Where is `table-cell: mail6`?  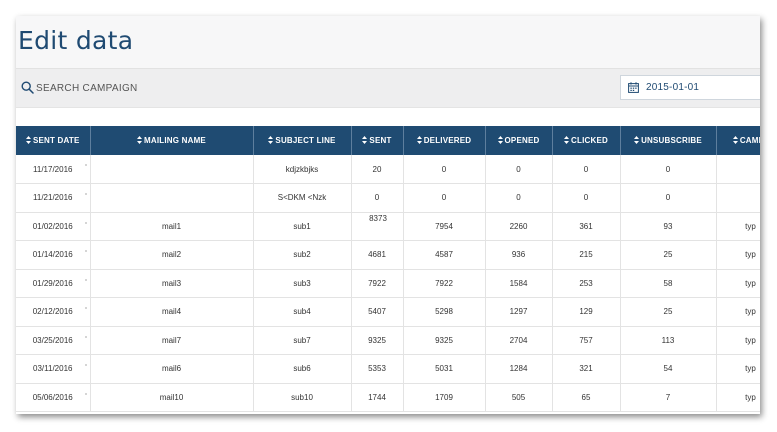
table-cell: mail6 is located at coordinates (172, 369).